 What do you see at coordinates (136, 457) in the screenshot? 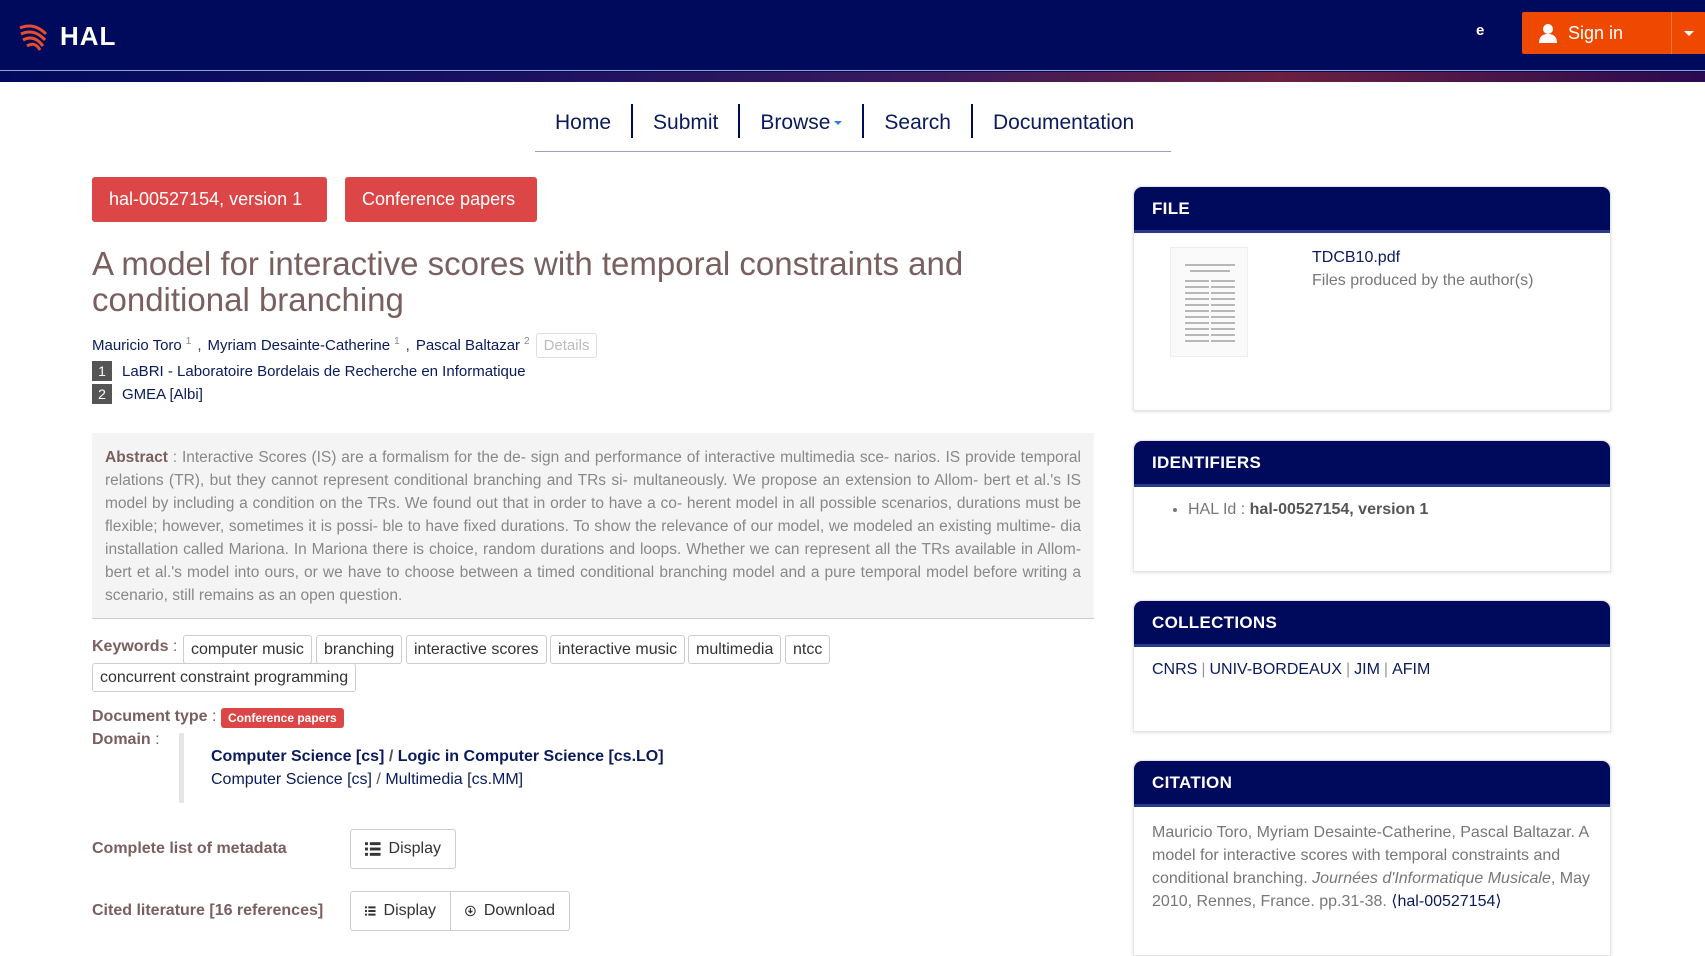
I see `abstract-label: Abstract` at bounding box center [136, 457].